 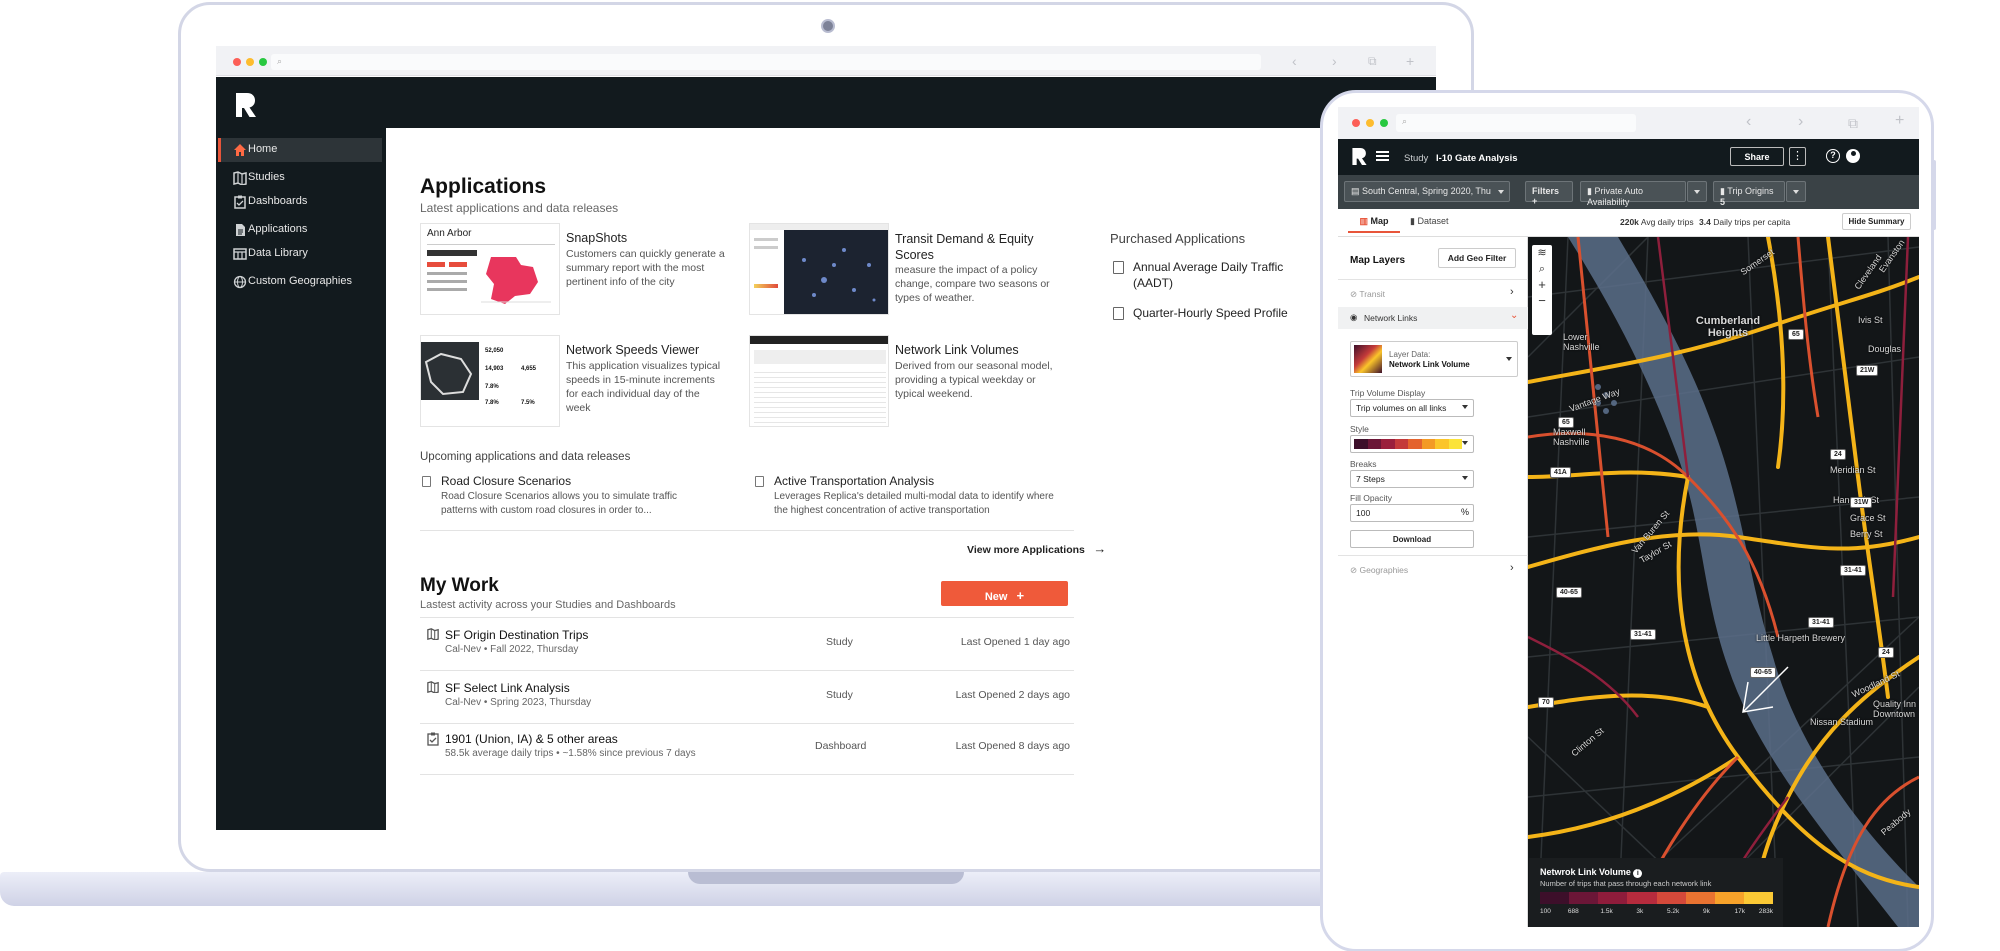 What do you see at coordinates (1514, 315) in the screenshot?
I see `chevron-down-icon: ⌄` at bounding box center [1514, 315].